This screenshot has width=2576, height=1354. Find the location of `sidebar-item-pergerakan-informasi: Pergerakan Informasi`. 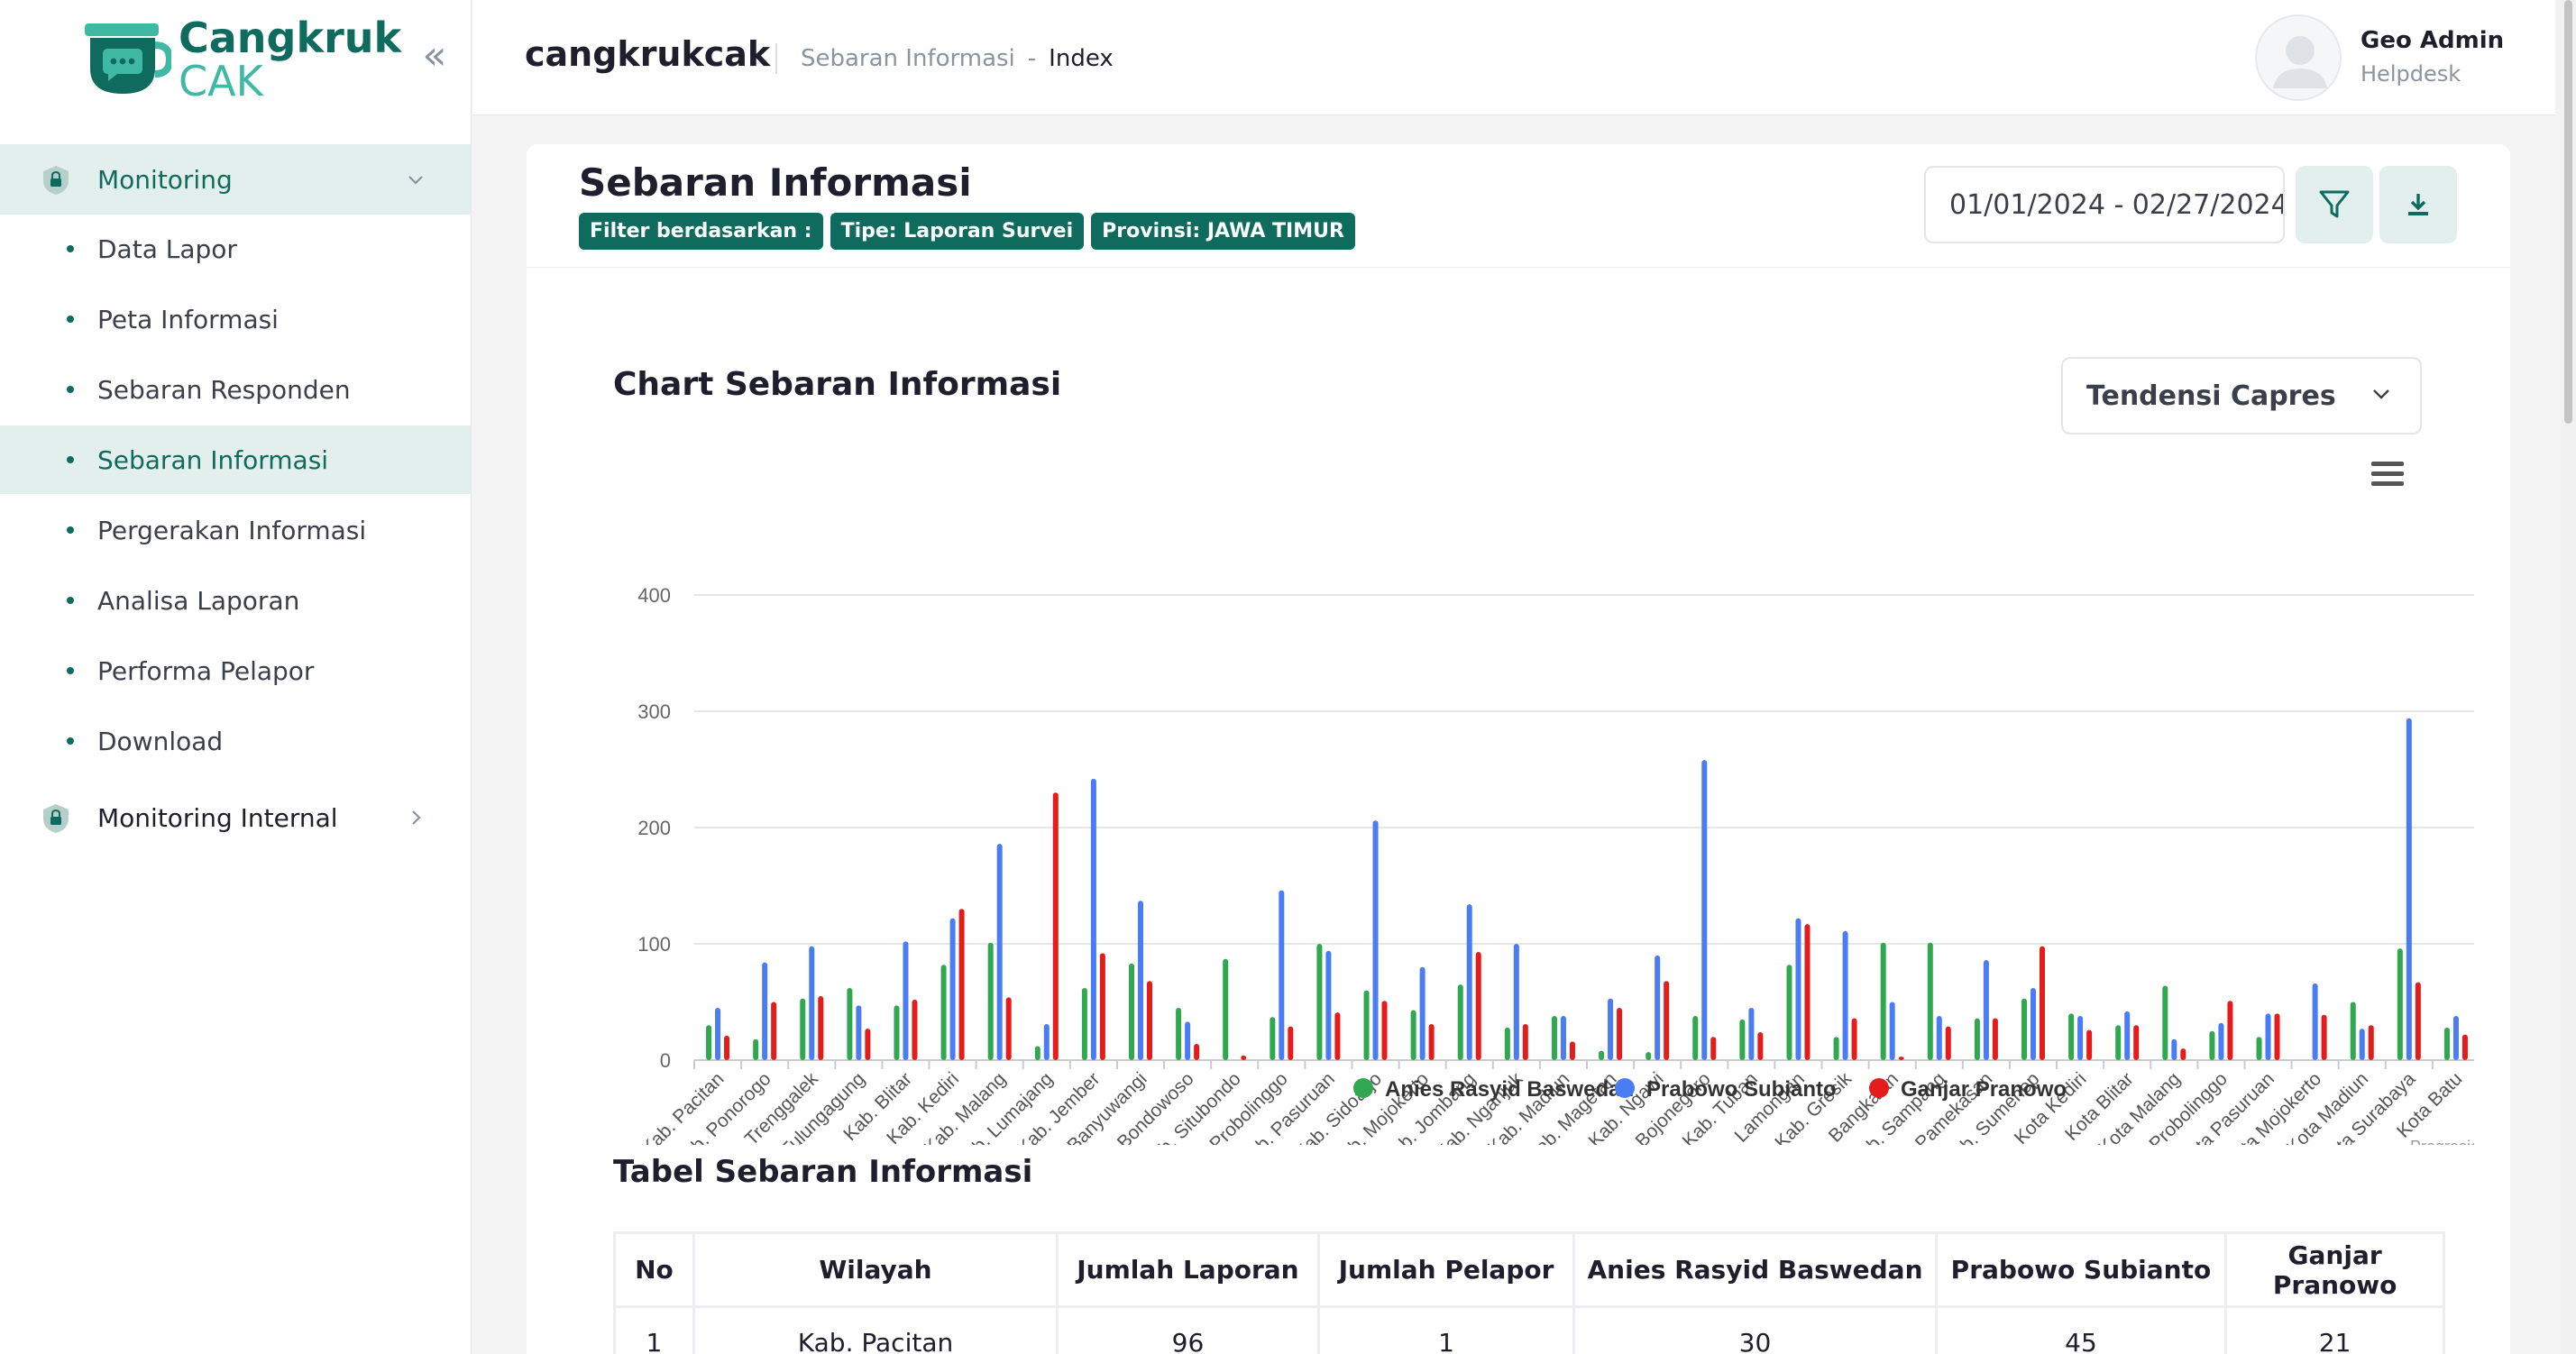

sidebar-item-pergerakan-informasi: Pergerakan Informasi is located at coordinates (236, 530).